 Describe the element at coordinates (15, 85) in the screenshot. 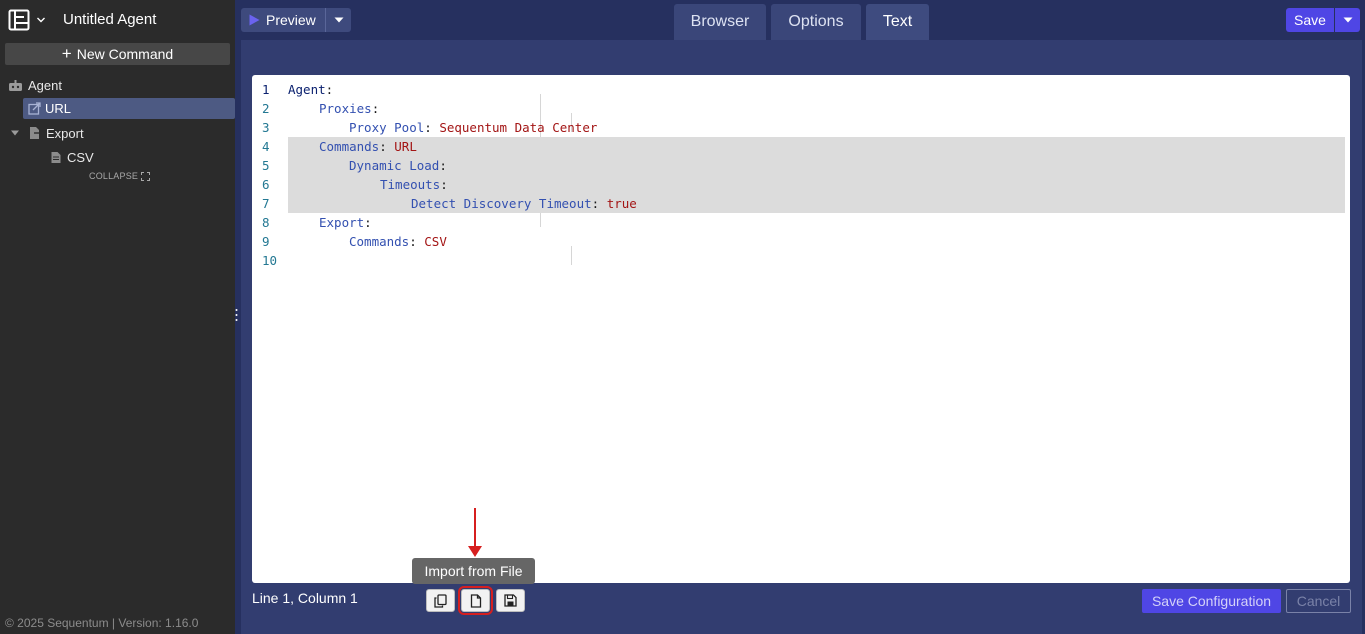

I see `robot-icon` at that location.